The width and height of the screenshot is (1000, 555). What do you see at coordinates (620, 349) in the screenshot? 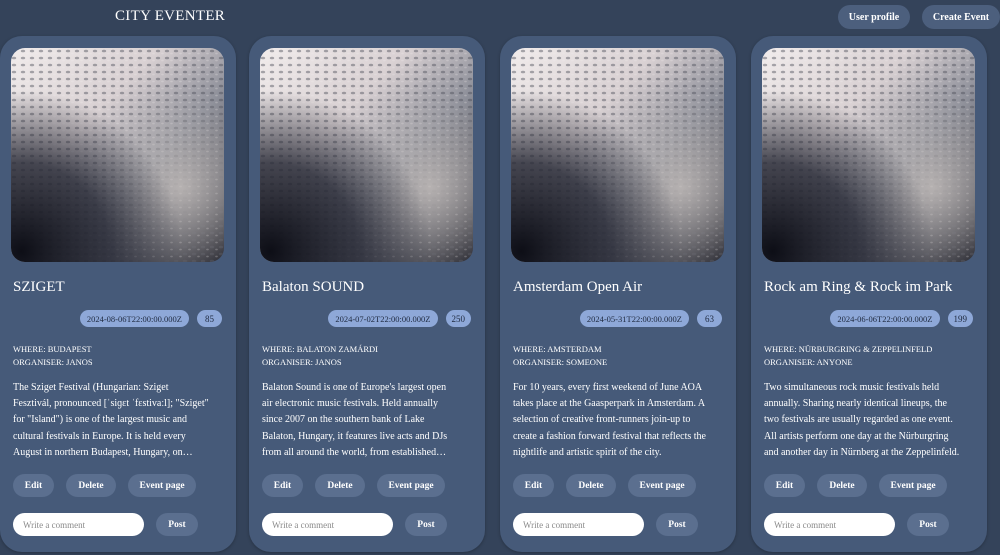
I see `event-where: WHERE: AMSTERDAM` at bounding box center [620, 349].